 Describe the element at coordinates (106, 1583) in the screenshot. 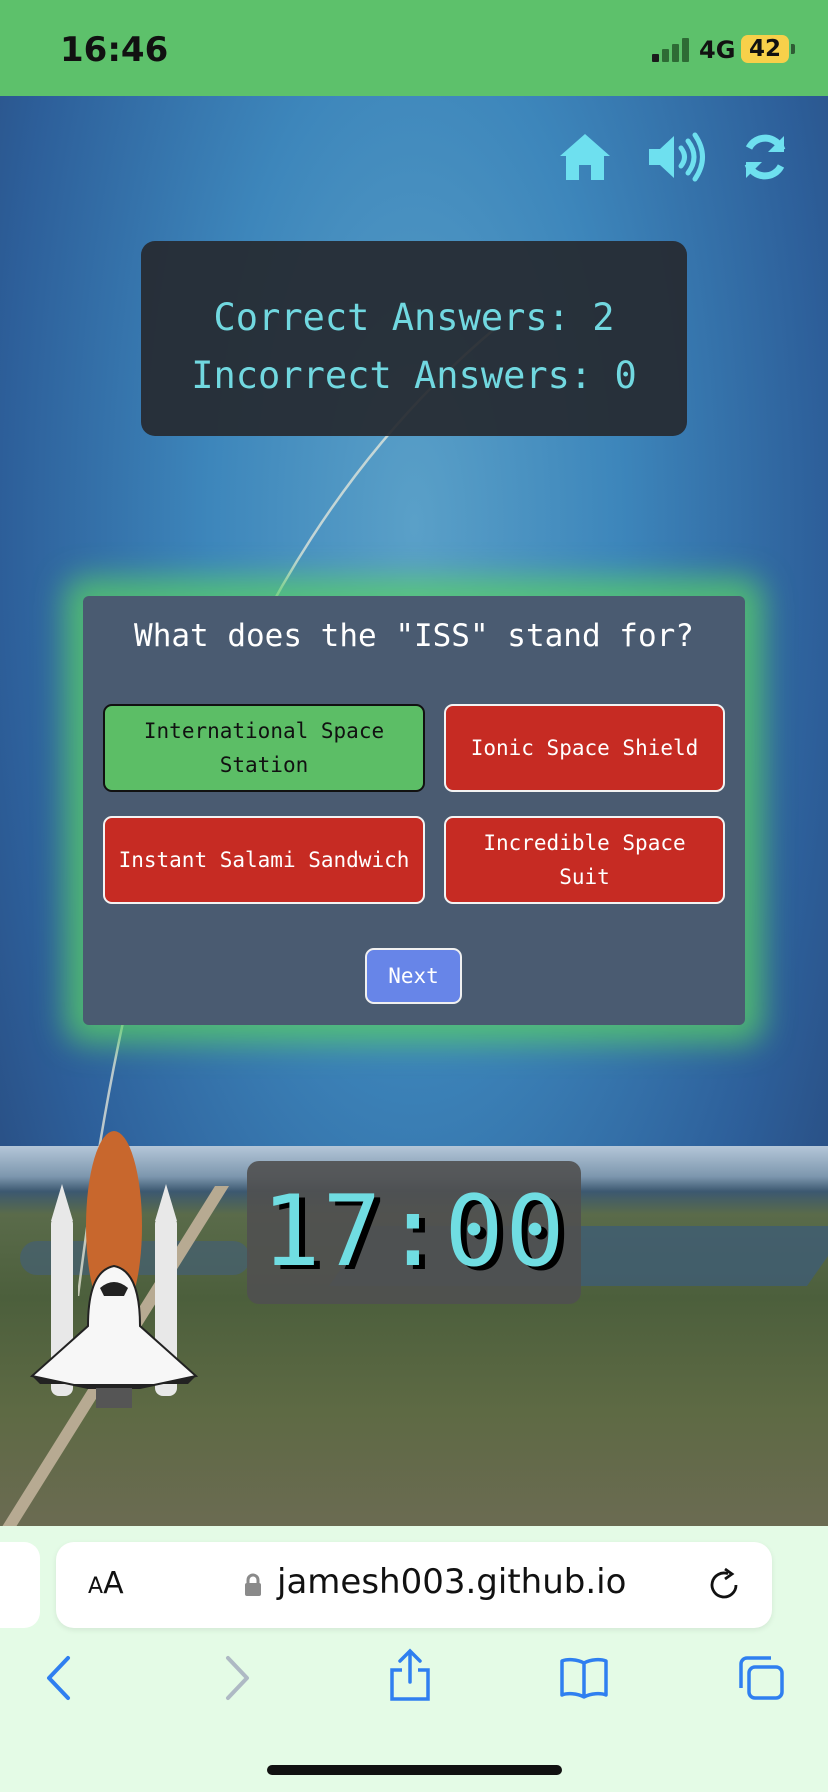

I see `text-size-button: AA` at that location.